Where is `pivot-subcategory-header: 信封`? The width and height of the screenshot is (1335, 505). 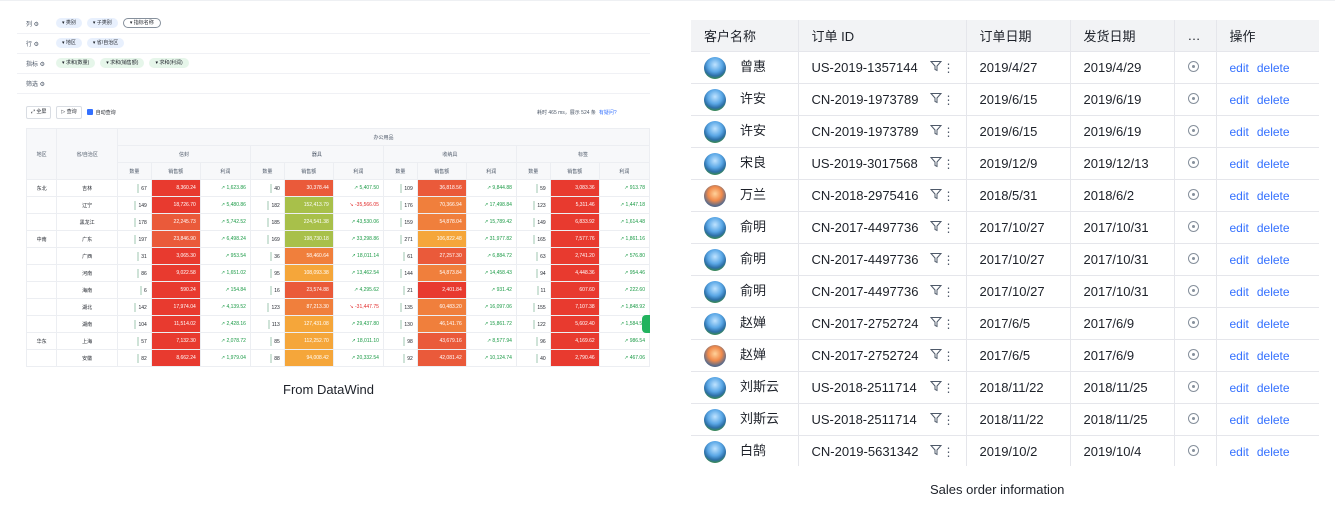
pivot-subcategory-header: 信封 is located at coordinates (183, 154).